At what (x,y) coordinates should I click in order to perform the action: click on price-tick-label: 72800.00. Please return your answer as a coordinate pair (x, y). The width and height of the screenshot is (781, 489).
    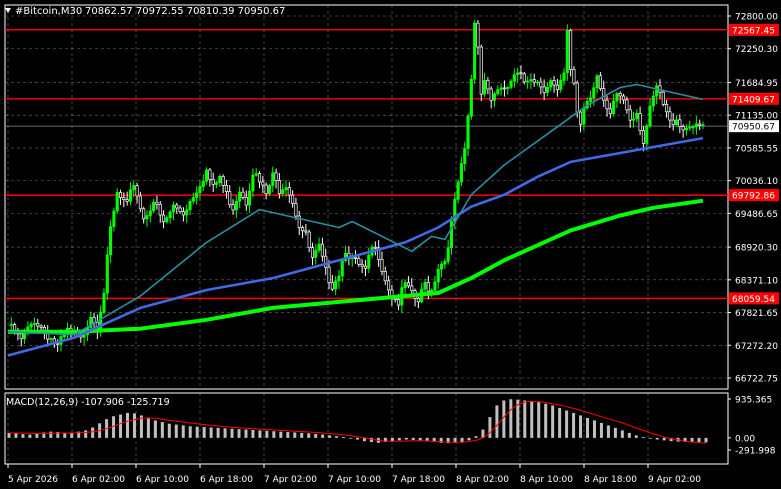
    Looking at the image, I should click on (756, 18).